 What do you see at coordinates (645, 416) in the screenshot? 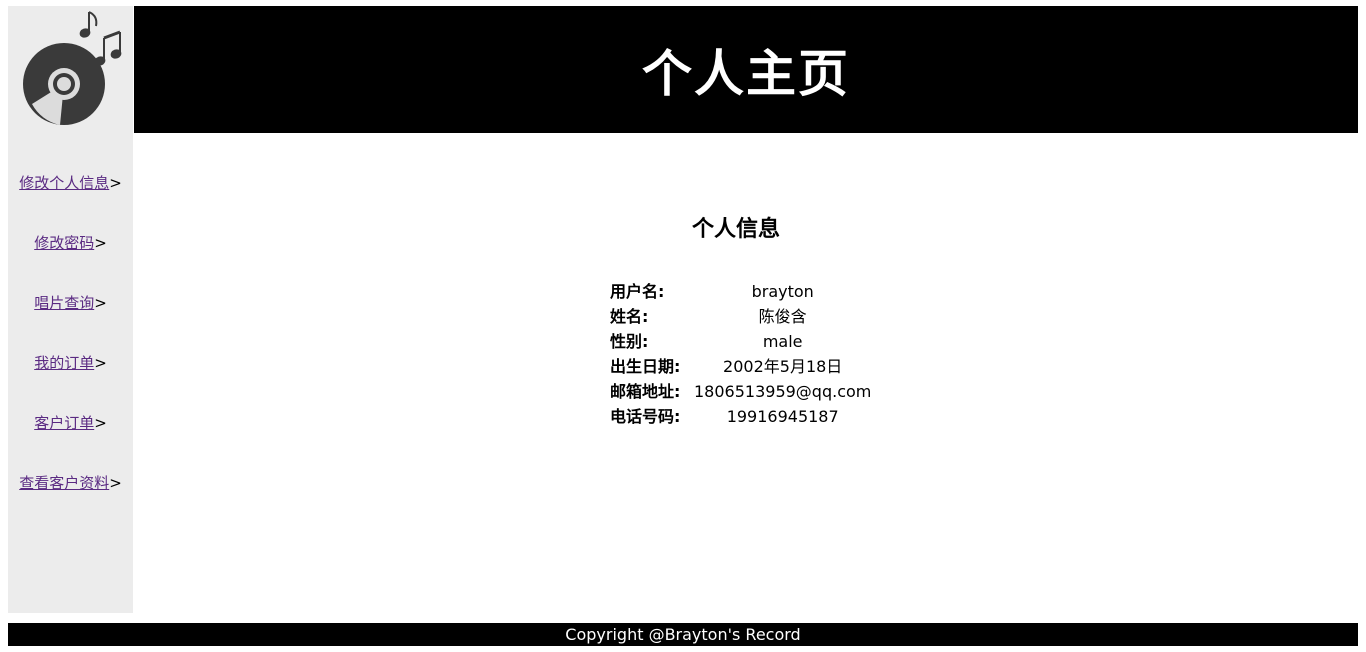
I see `info-label: 电话号码:` at bounding box center [645, 416].